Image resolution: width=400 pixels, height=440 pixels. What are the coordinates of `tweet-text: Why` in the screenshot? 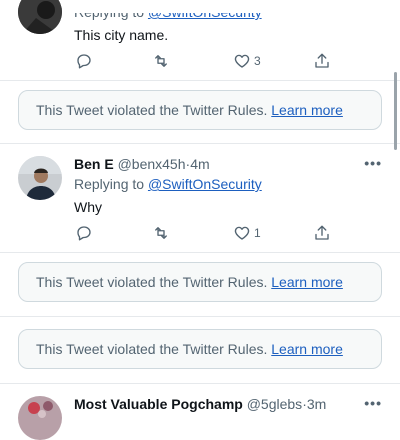 It's located at (88, 207).